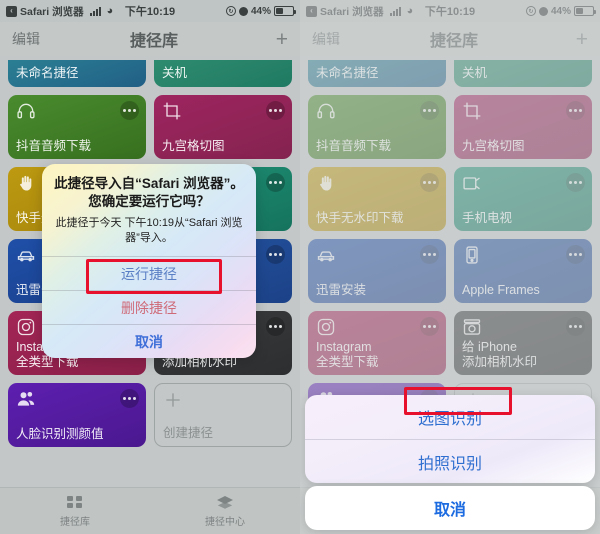 The image size is (600, 534). I want to click on shortcut-tile: Instagram 全类型下载, so click(377, 343).